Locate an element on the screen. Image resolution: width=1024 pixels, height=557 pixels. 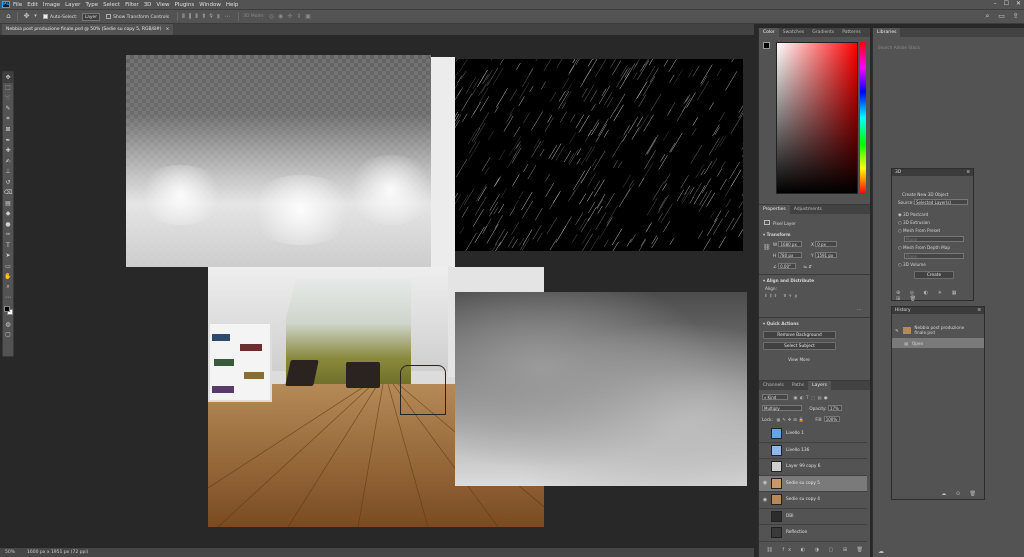
scale-3d-icon: ▣ is located at coordinates (308, 16).